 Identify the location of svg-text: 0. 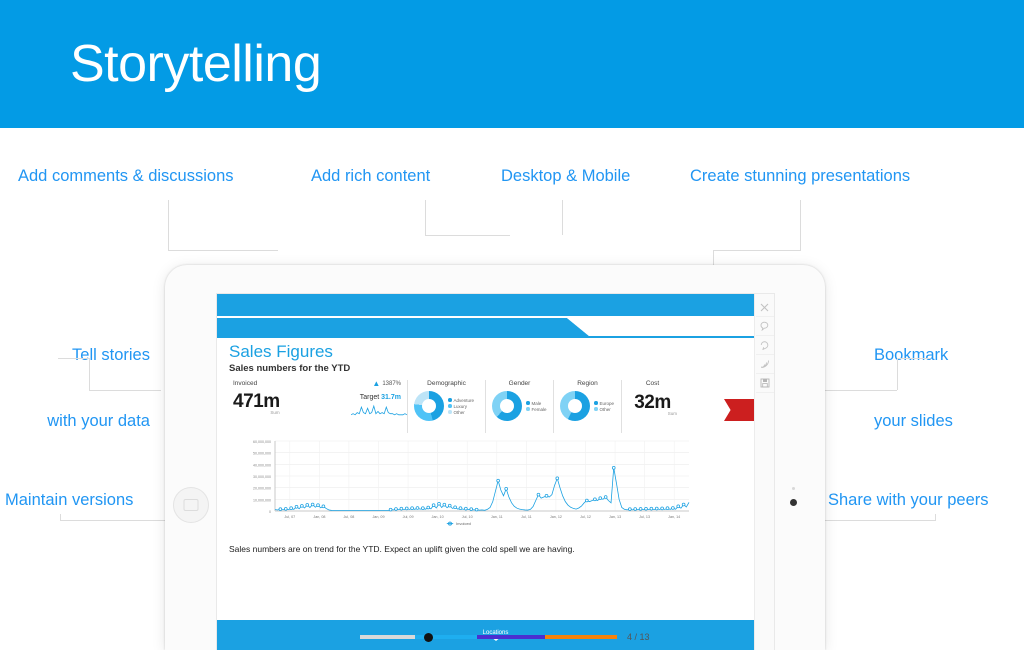
(270, 512).